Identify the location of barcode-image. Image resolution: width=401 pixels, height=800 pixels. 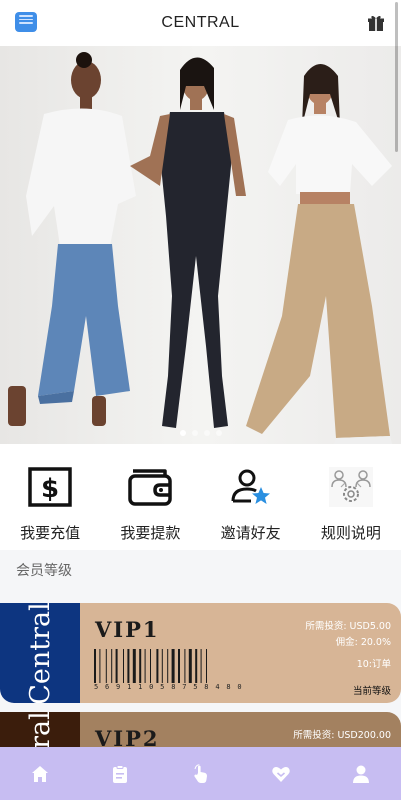
(150, 666).